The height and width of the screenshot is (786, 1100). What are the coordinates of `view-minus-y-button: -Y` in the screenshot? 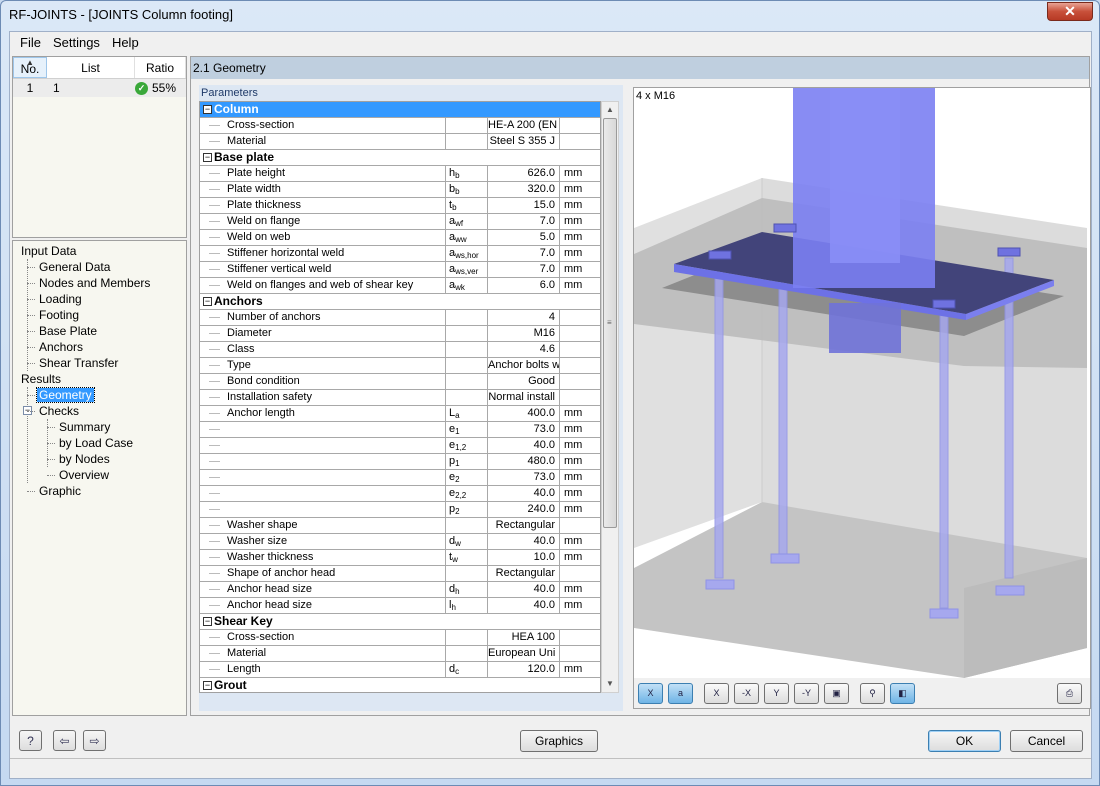 It's located at (806, 693).